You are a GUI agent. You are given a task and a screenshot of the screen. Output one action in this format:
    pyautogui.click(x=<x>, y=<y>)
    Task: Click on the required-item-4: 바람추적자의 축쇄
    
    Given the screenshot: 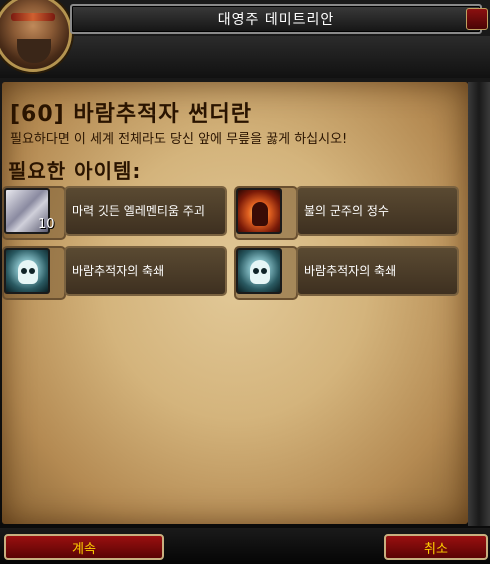 What is the action you would take?
    pyautogui.click(x=348, y=273)
    